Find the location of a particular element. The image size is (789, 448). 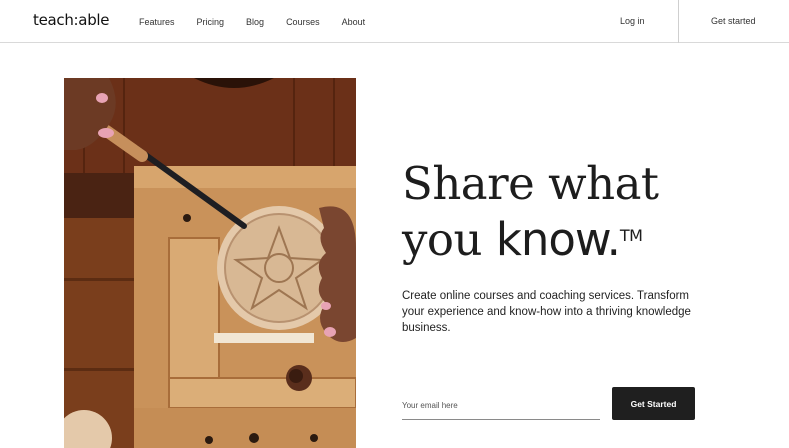

nav-link-courses: Courses is located at coordinates (303, 22).